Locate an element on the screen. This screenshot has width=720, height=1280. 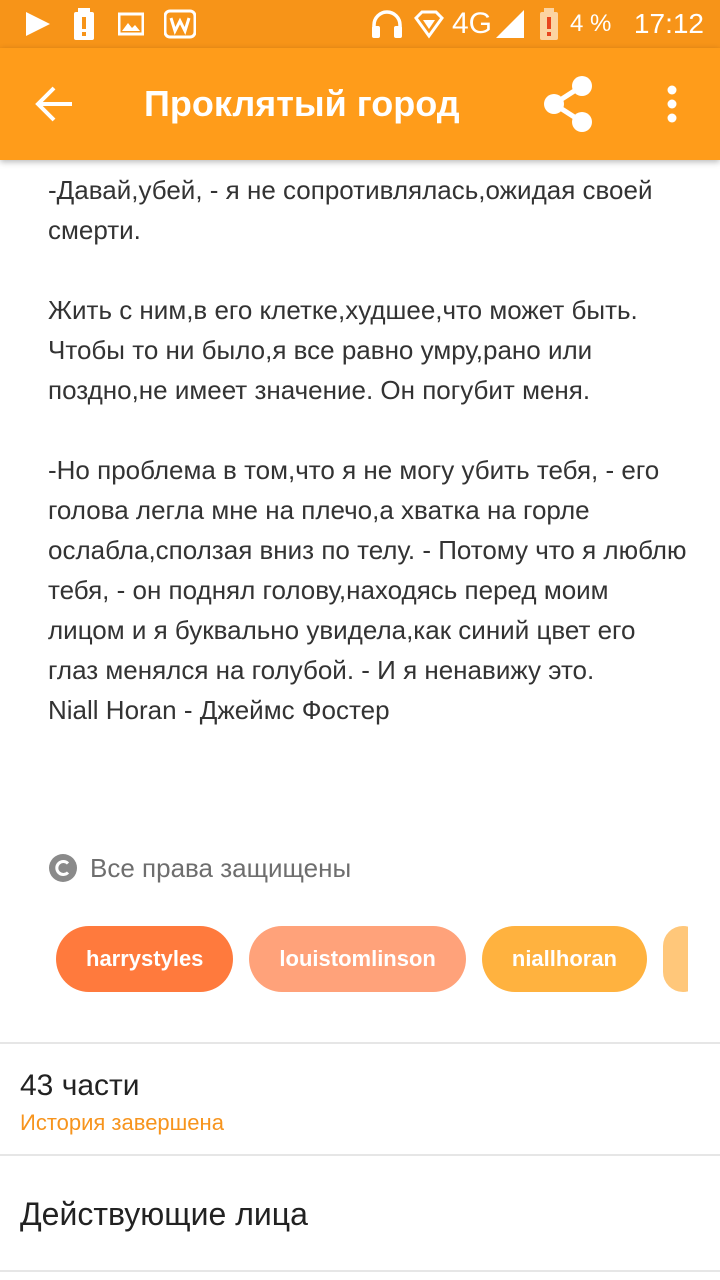
app-bar: Проклятый город is located at coordinates (360, 104).